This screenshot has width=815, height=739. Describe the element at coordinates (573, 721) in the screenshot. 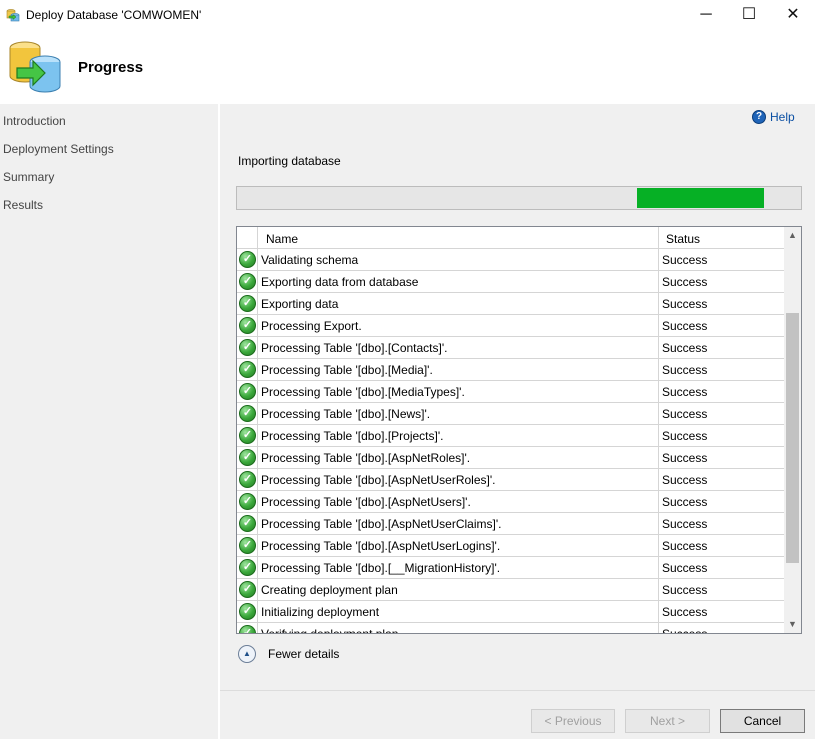

I see `previous-button: < Previous` at that location.